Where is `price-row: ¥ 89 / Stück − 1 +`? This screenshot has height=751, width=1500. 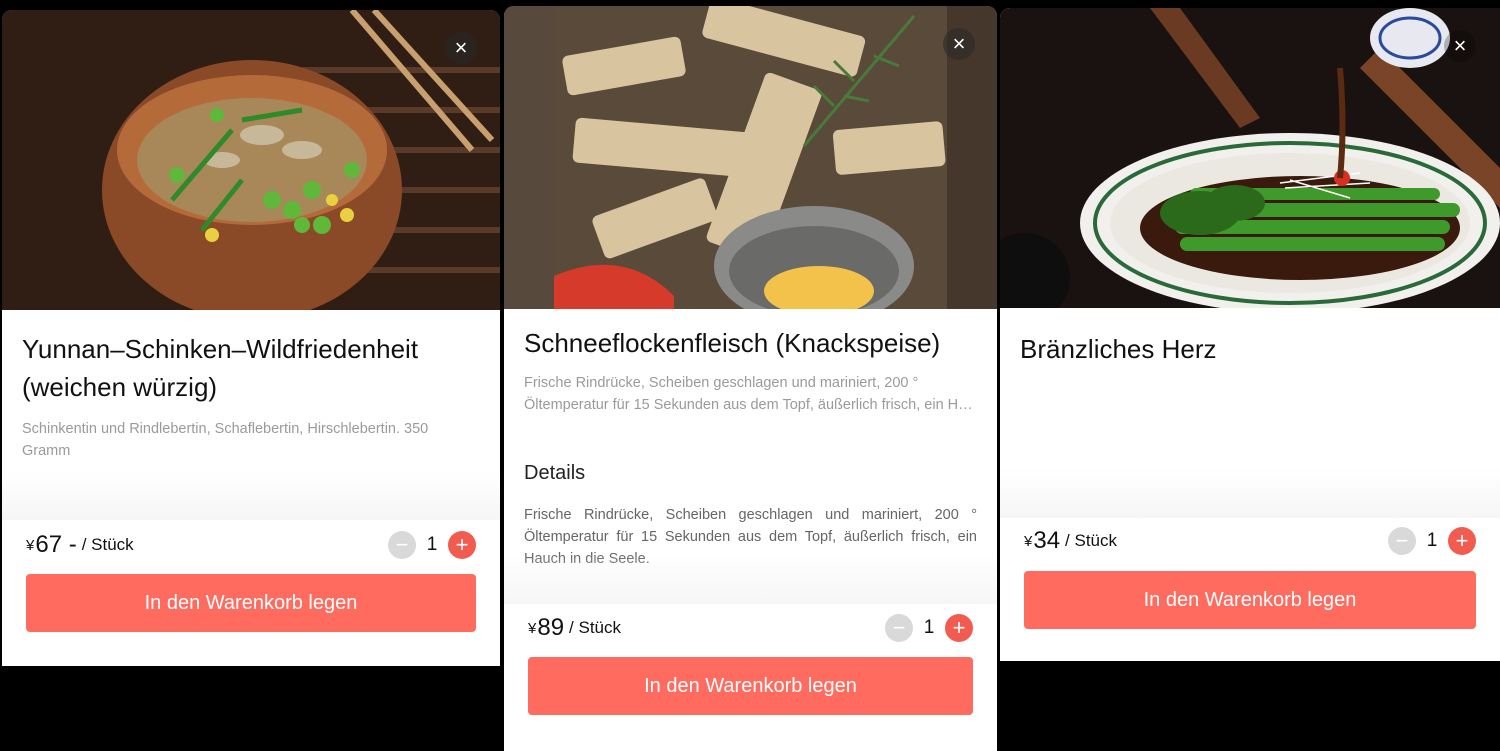 price-row: ¥ 89 / Stück − 1 + is located at coordinates (750, 628).